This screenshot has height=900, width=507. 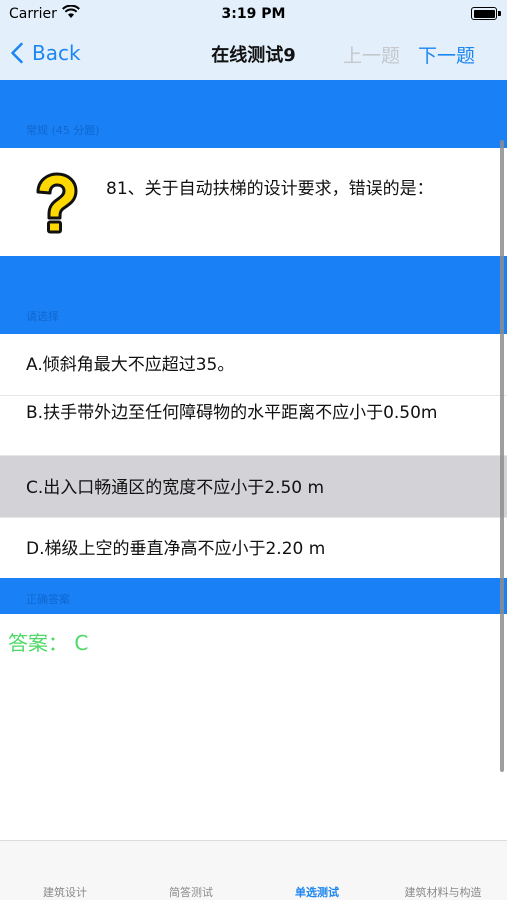 I want to click on answer-text: 答案： C, so click(x=48, y=643).